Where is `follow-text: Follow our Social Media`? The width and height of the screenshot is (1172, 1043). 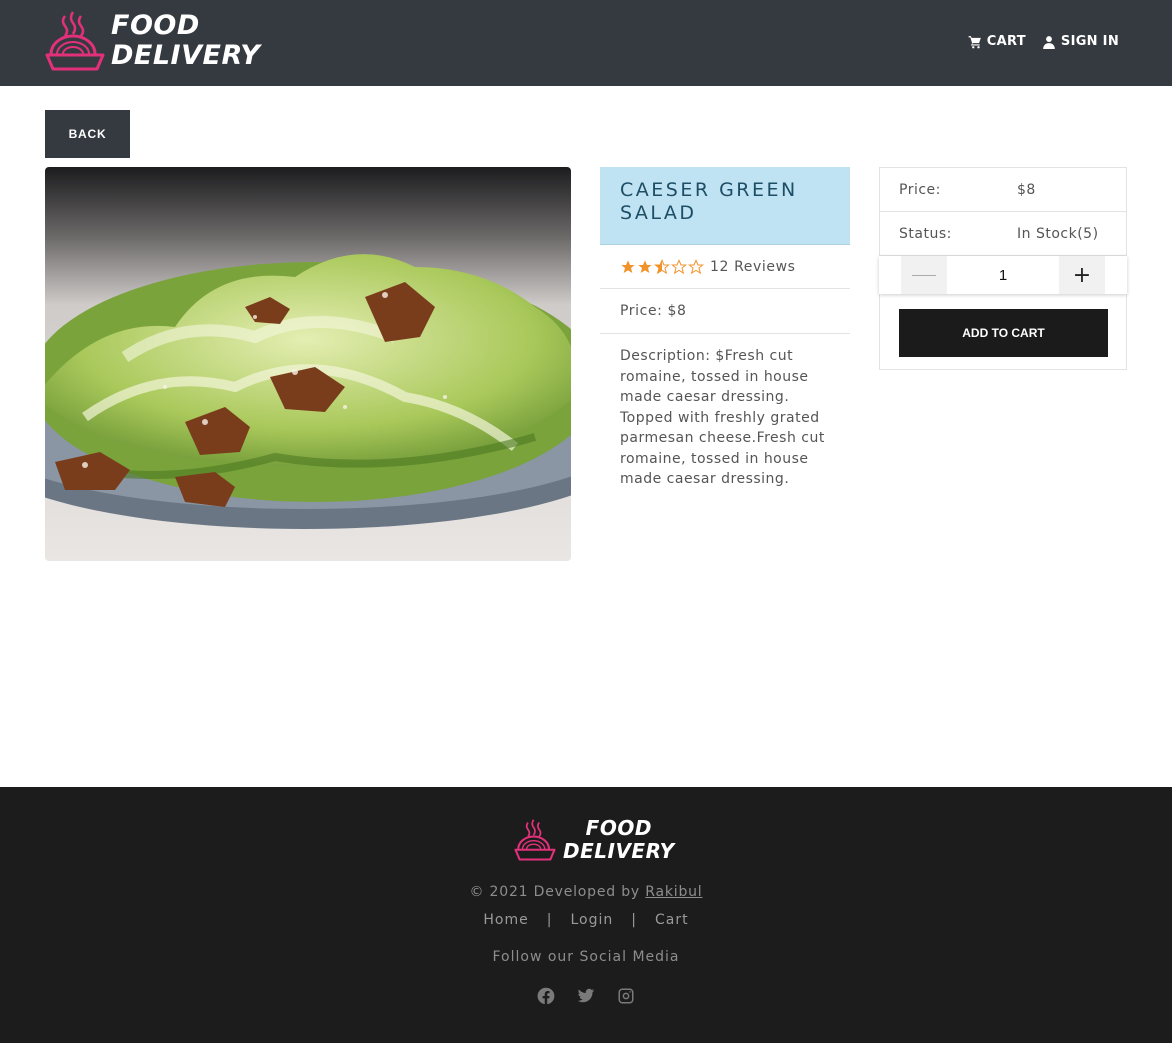 follow-text: Follow our Social Media is located at coordinates (586, 957).